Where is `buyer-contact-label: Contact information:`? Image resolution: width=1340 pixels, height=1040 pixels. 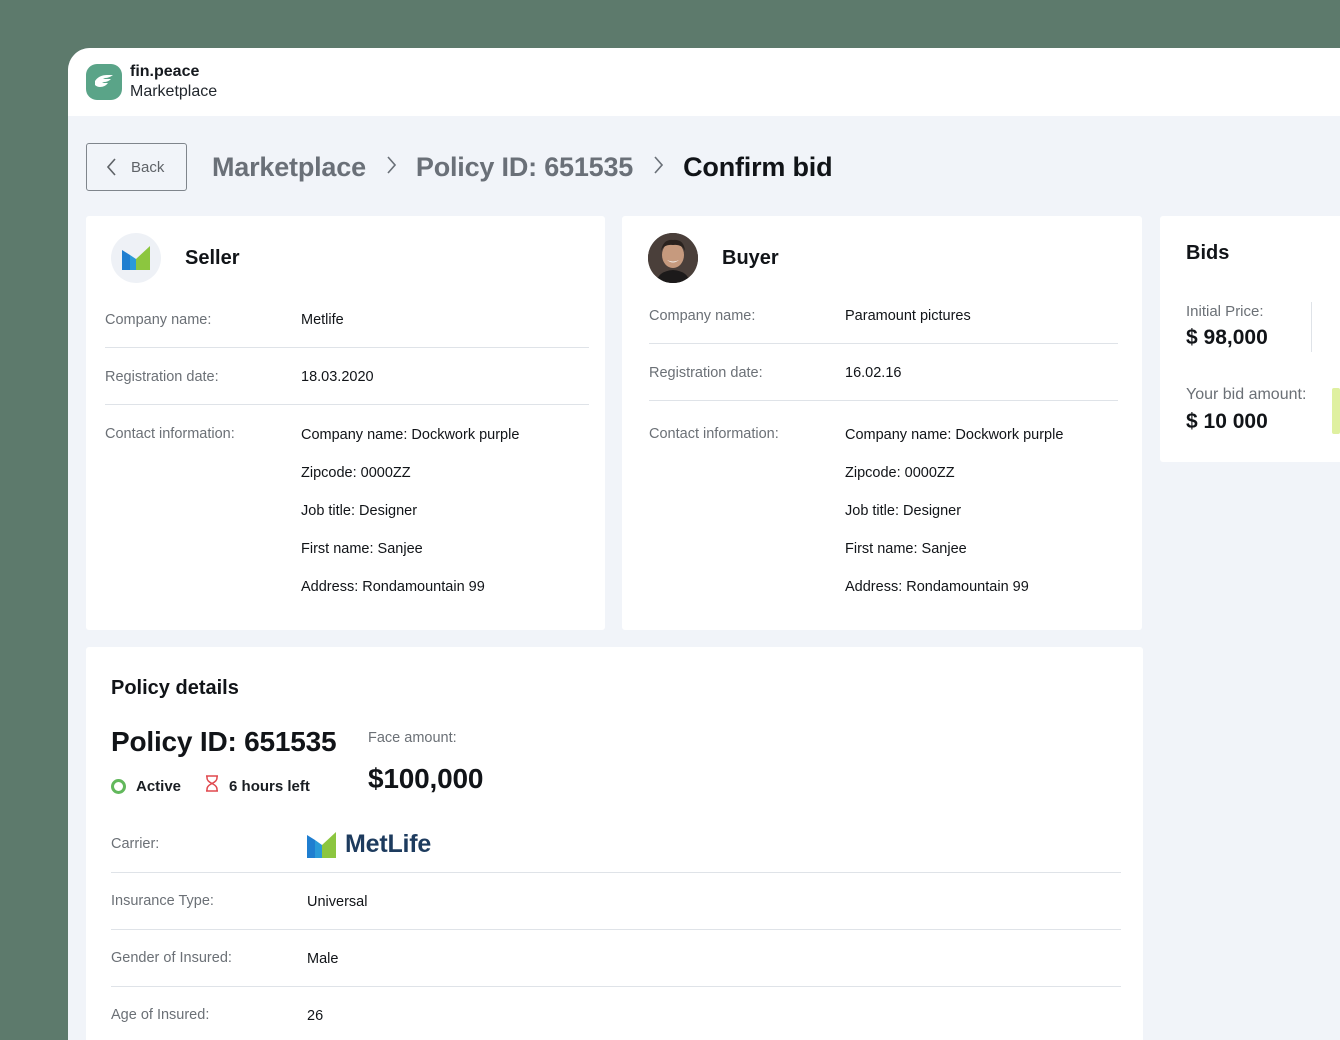
buyer-contact-label: Contact information: is located at coordinates (714, 434).